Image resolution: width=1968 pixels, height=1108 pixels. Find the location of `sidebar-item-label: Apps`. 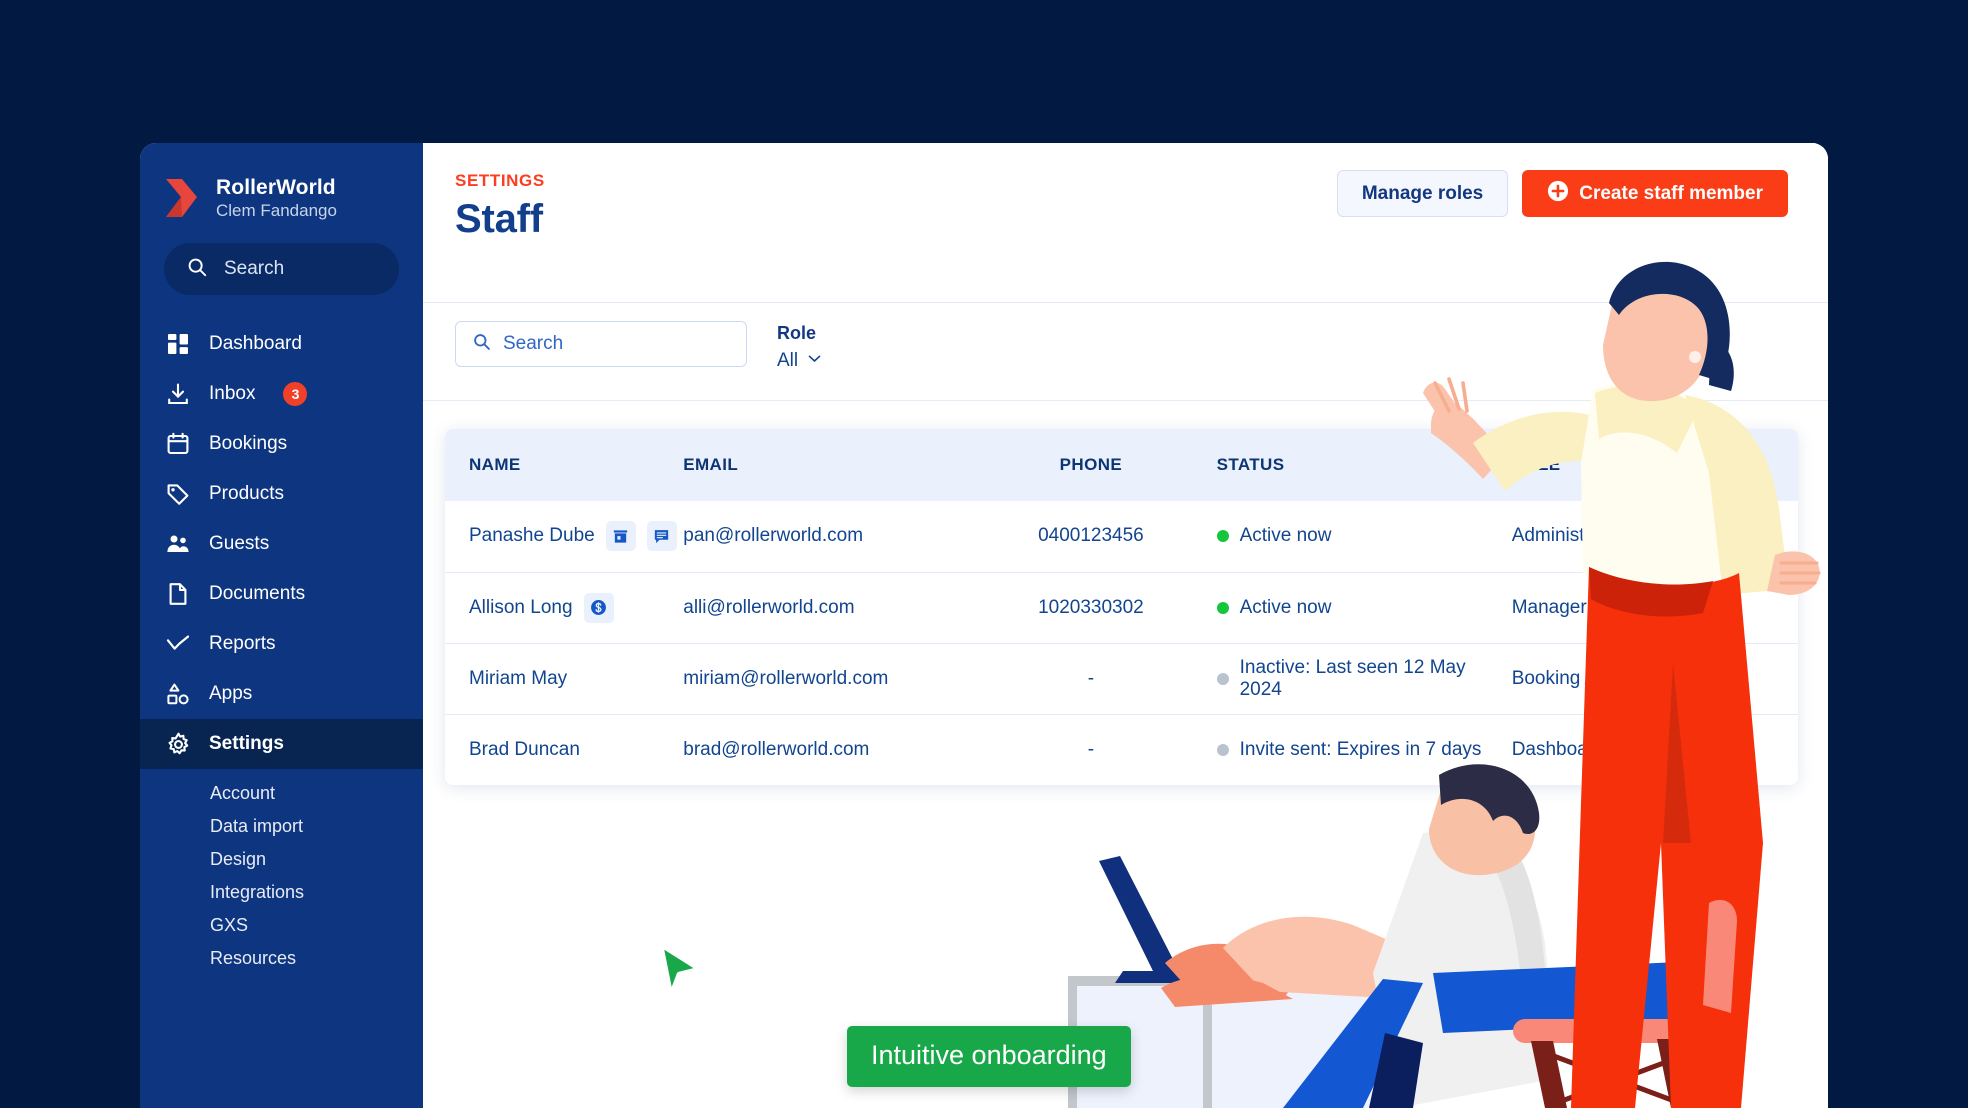

sidebar-item-label: Apps is located at coordinates (231, 694).